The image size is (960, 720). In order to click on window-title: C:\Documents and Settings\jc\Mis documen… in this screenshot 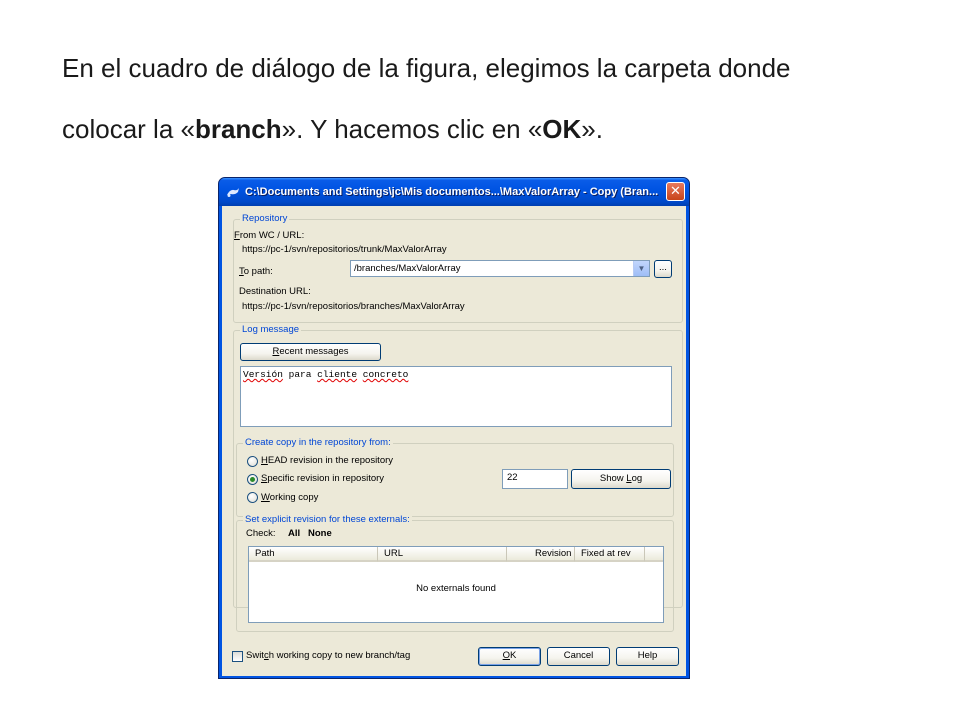, I will do `click(452, 192)`.